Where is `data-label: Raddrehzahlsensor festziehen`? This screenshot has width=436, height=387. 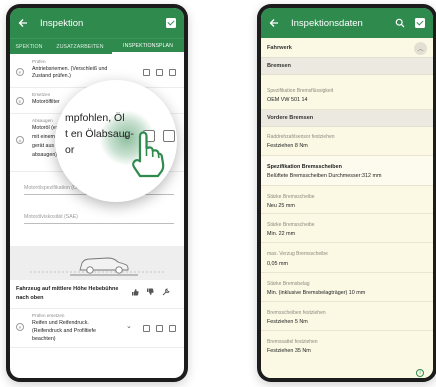 data-label: Raddrehzahlsensor festziehen is located at coordinates (301, 137).